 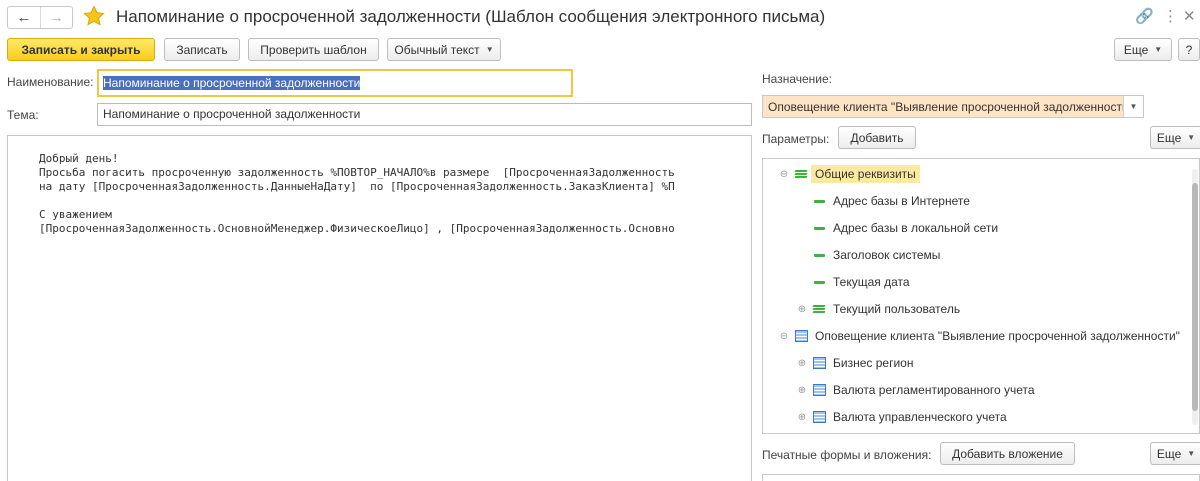 I want to click on check-template-label: Проверить шаблон, so click(x=313, y=49).